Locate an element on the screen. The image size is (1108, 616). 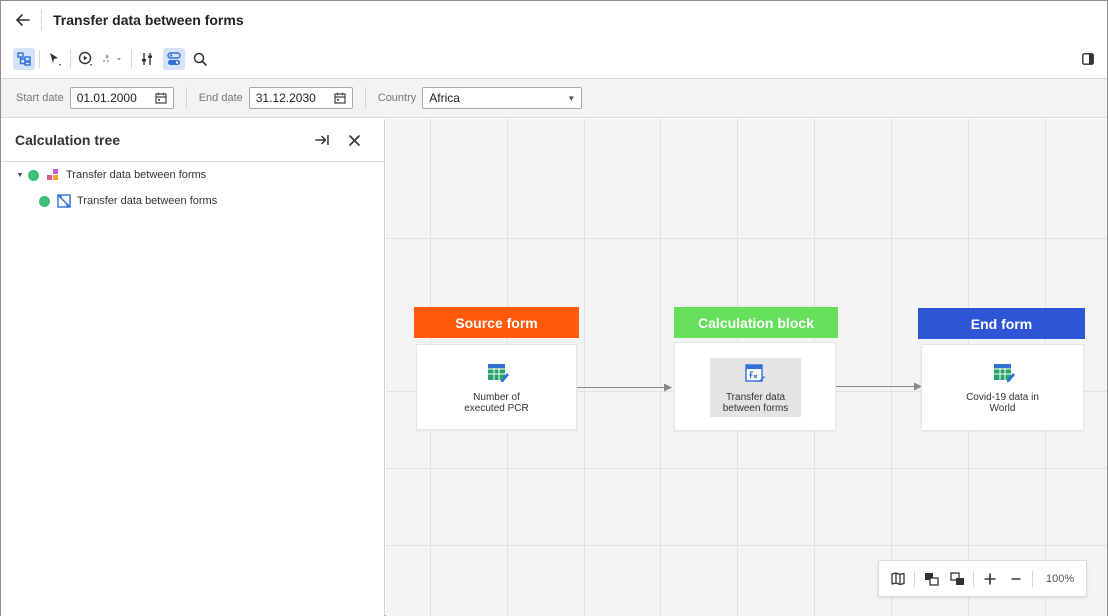
collapse-arrow-icon: ▼ is located at coordinates (20, 175).